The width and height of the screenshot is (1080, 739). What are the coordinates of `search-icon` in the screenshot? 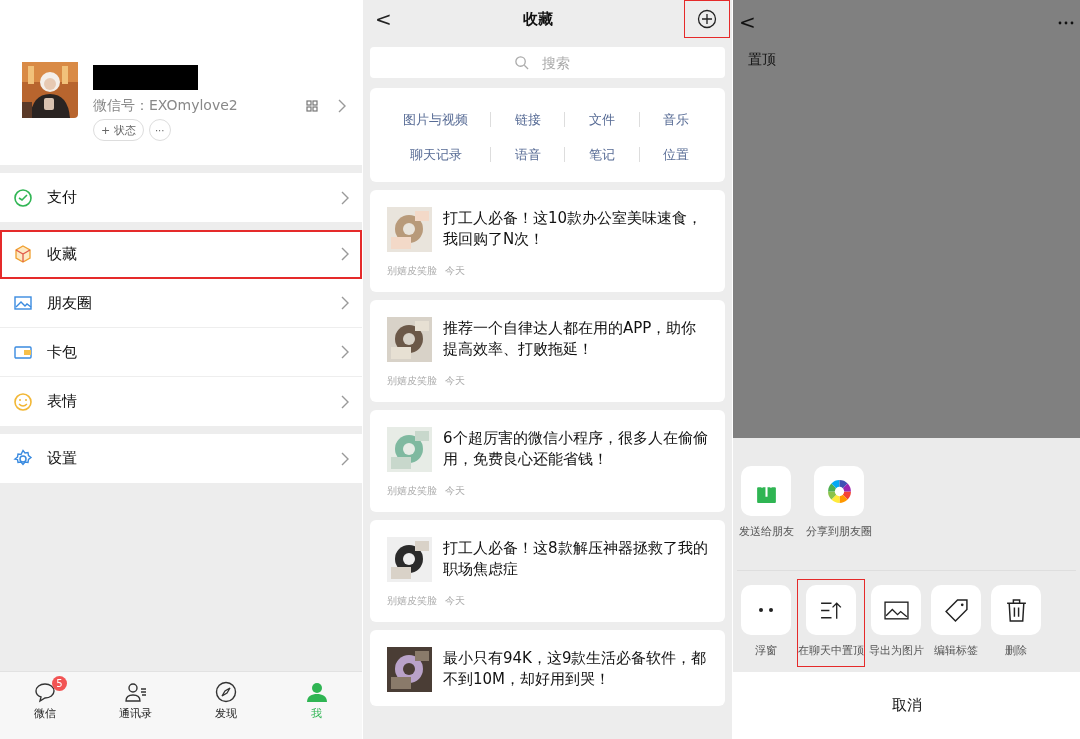 It's located at (521, 62).